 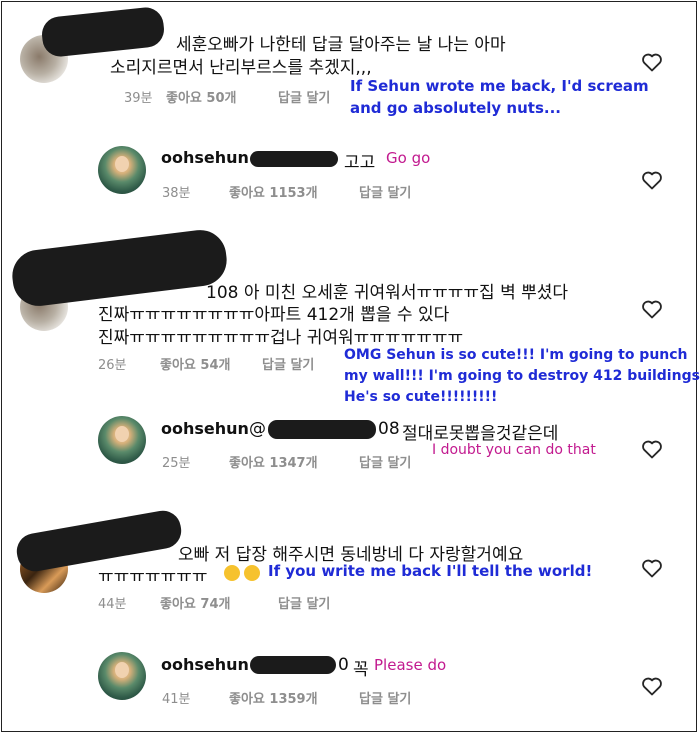 I want to click on mention-prefix: @, so click(x=257, y=429).